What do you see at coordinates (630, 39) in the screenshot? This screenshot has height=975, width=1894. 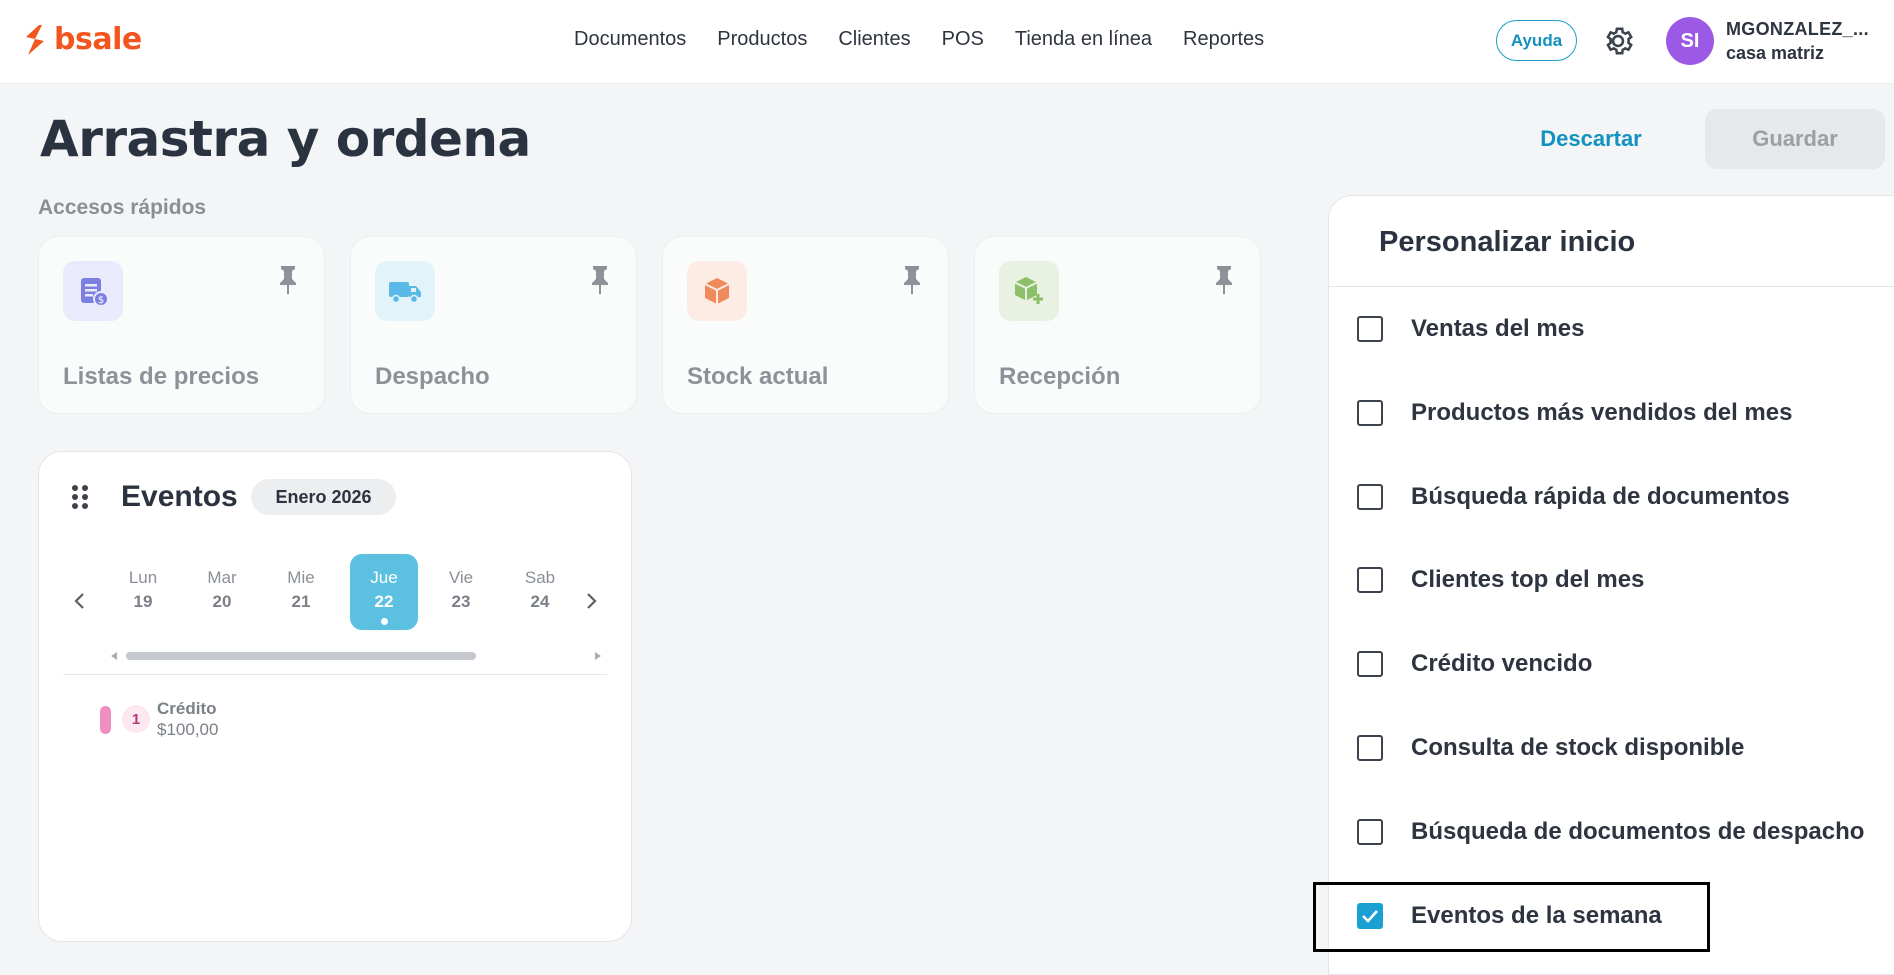 I see `nav-documentos: Documentos` at bounding box center [630, 39].